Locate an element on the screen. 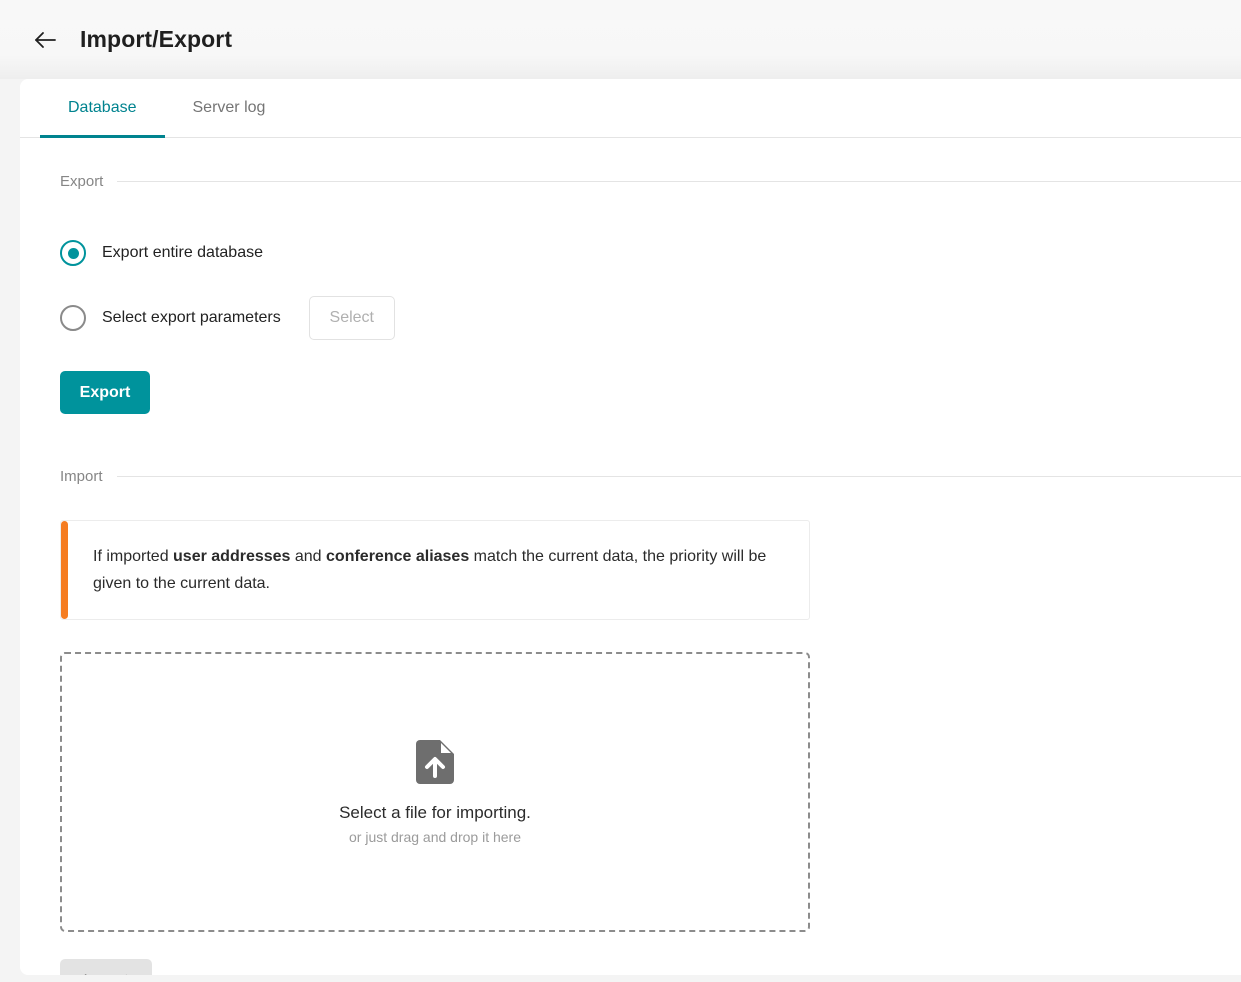 The image size is (1241, 982). export-section-header: Export is located at coordinates (650, 181).